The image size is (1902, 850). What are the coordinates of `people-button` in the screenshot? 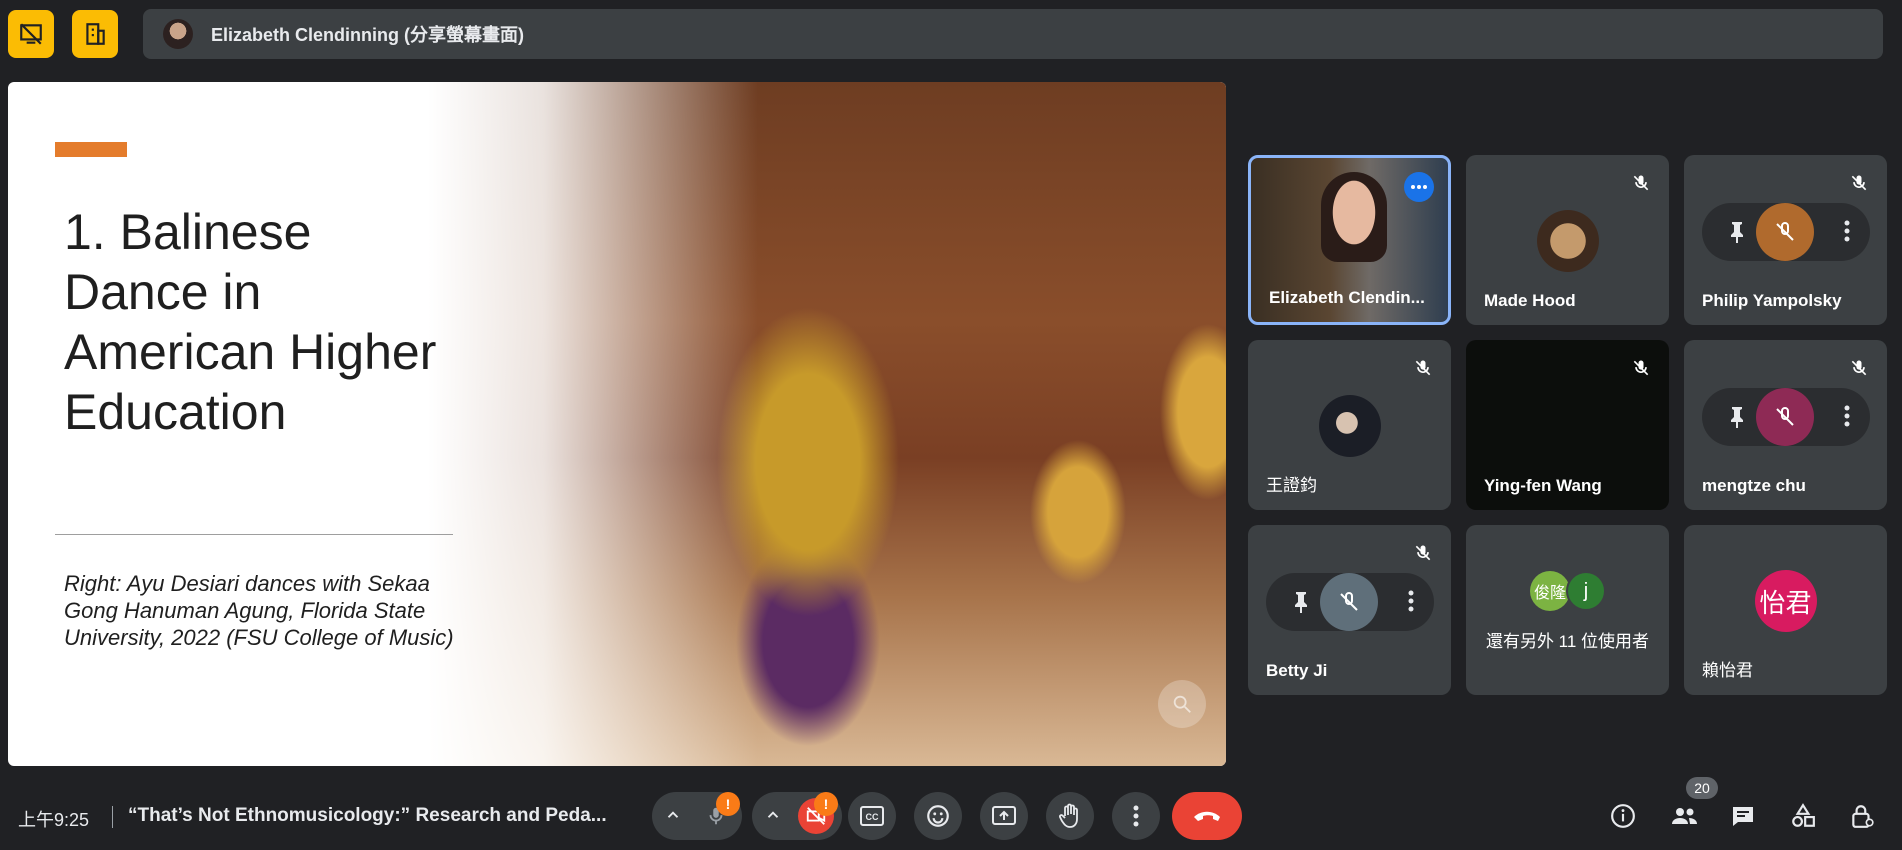 It's located at (1684, 816).